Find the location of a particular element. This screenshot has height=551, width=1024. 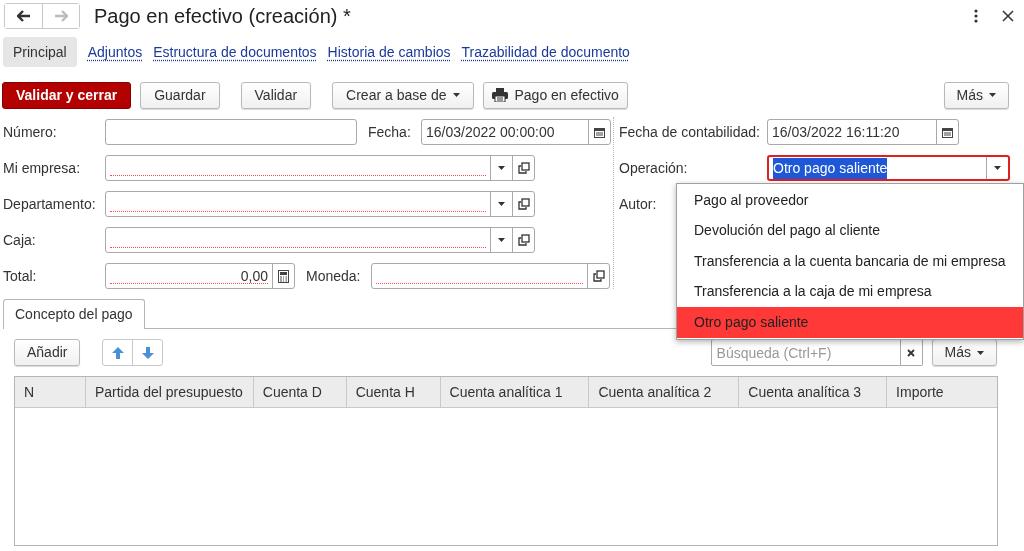

print-button: Pago en efectivo is located at coordinates (555, 95).